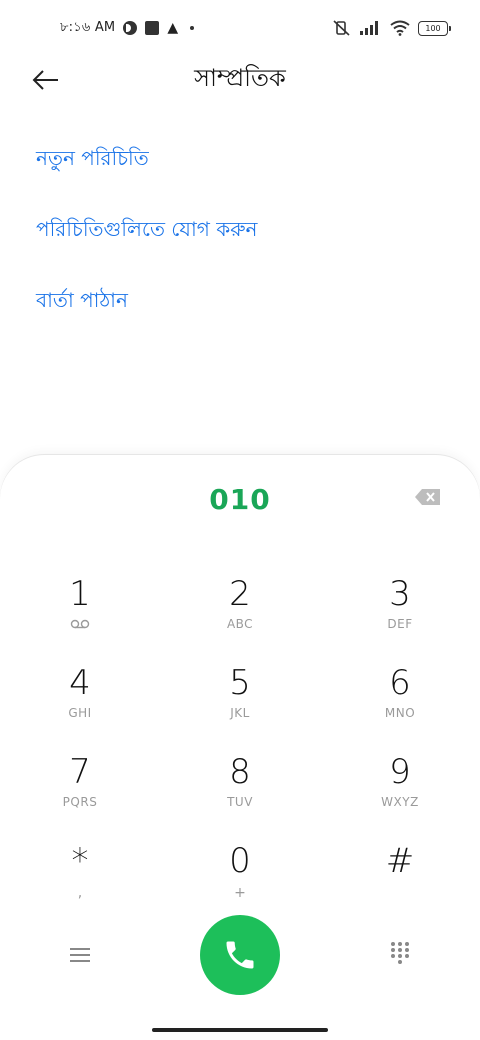 This screenshot has width=480, height=1040. I want to click on send-message-link: বার্তা পাঠান, so click(240, 307).